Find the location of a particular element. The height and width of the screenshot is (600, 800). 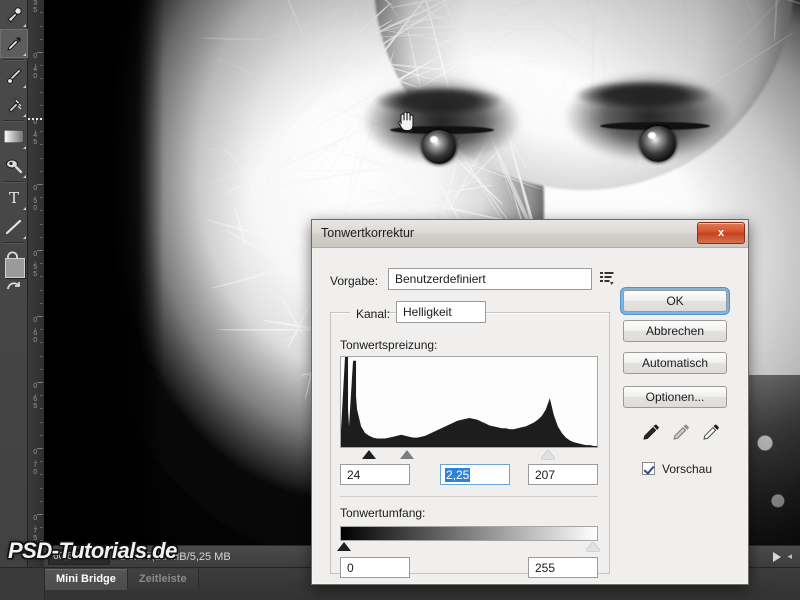

ruler-label: 0,65 is located at coordinates (35, 396).